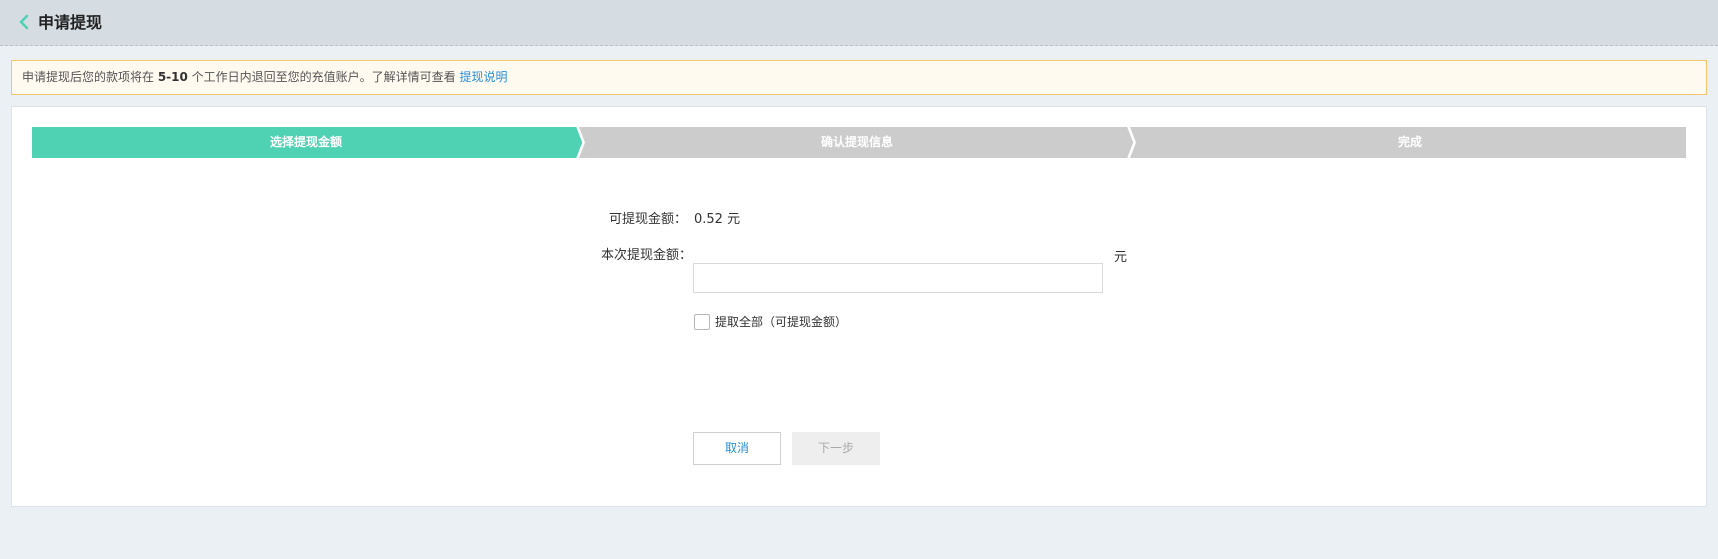  What do you see at coordinates (90, 77) in the screenshot?
I see `notice-text-before: 申请提现后您的款项将在` at bounding box center [90, 77].